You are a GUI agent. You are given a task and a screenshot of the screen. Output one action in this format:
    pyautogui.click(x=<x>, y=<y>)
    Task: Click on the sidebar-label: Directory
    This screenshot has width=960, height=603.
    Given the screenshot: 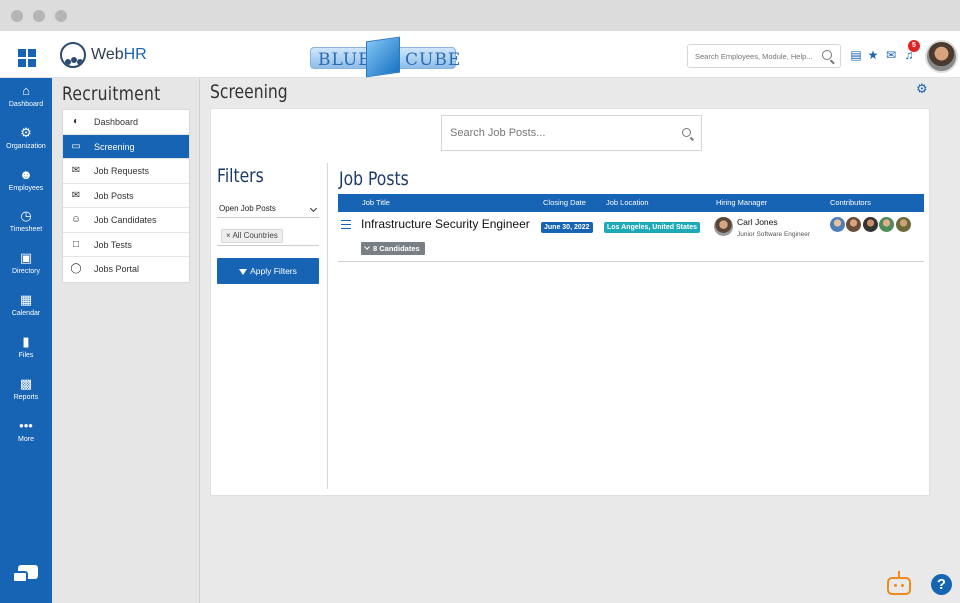 What is the action you would take?
    pyautogui.click(x=25, y=271)
    